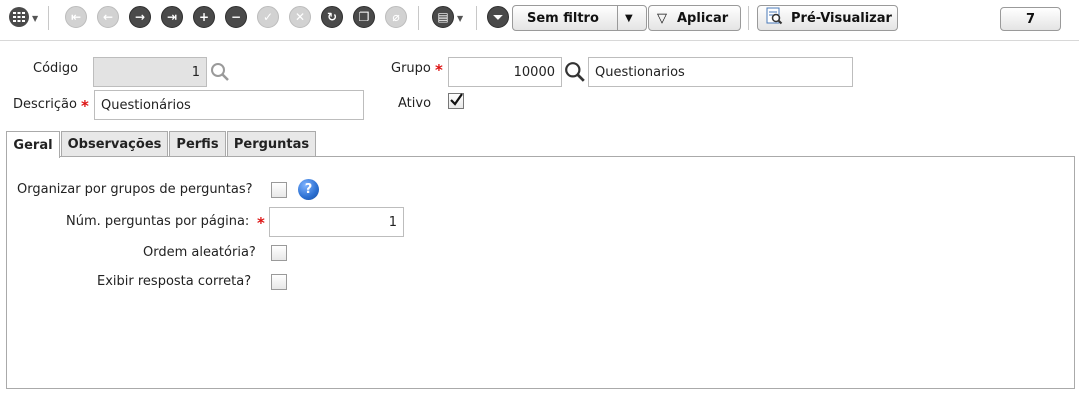  Describe the element at coordinates (76, 17) in the screenshot. I see `first-record-icon: ⇤` at that location.